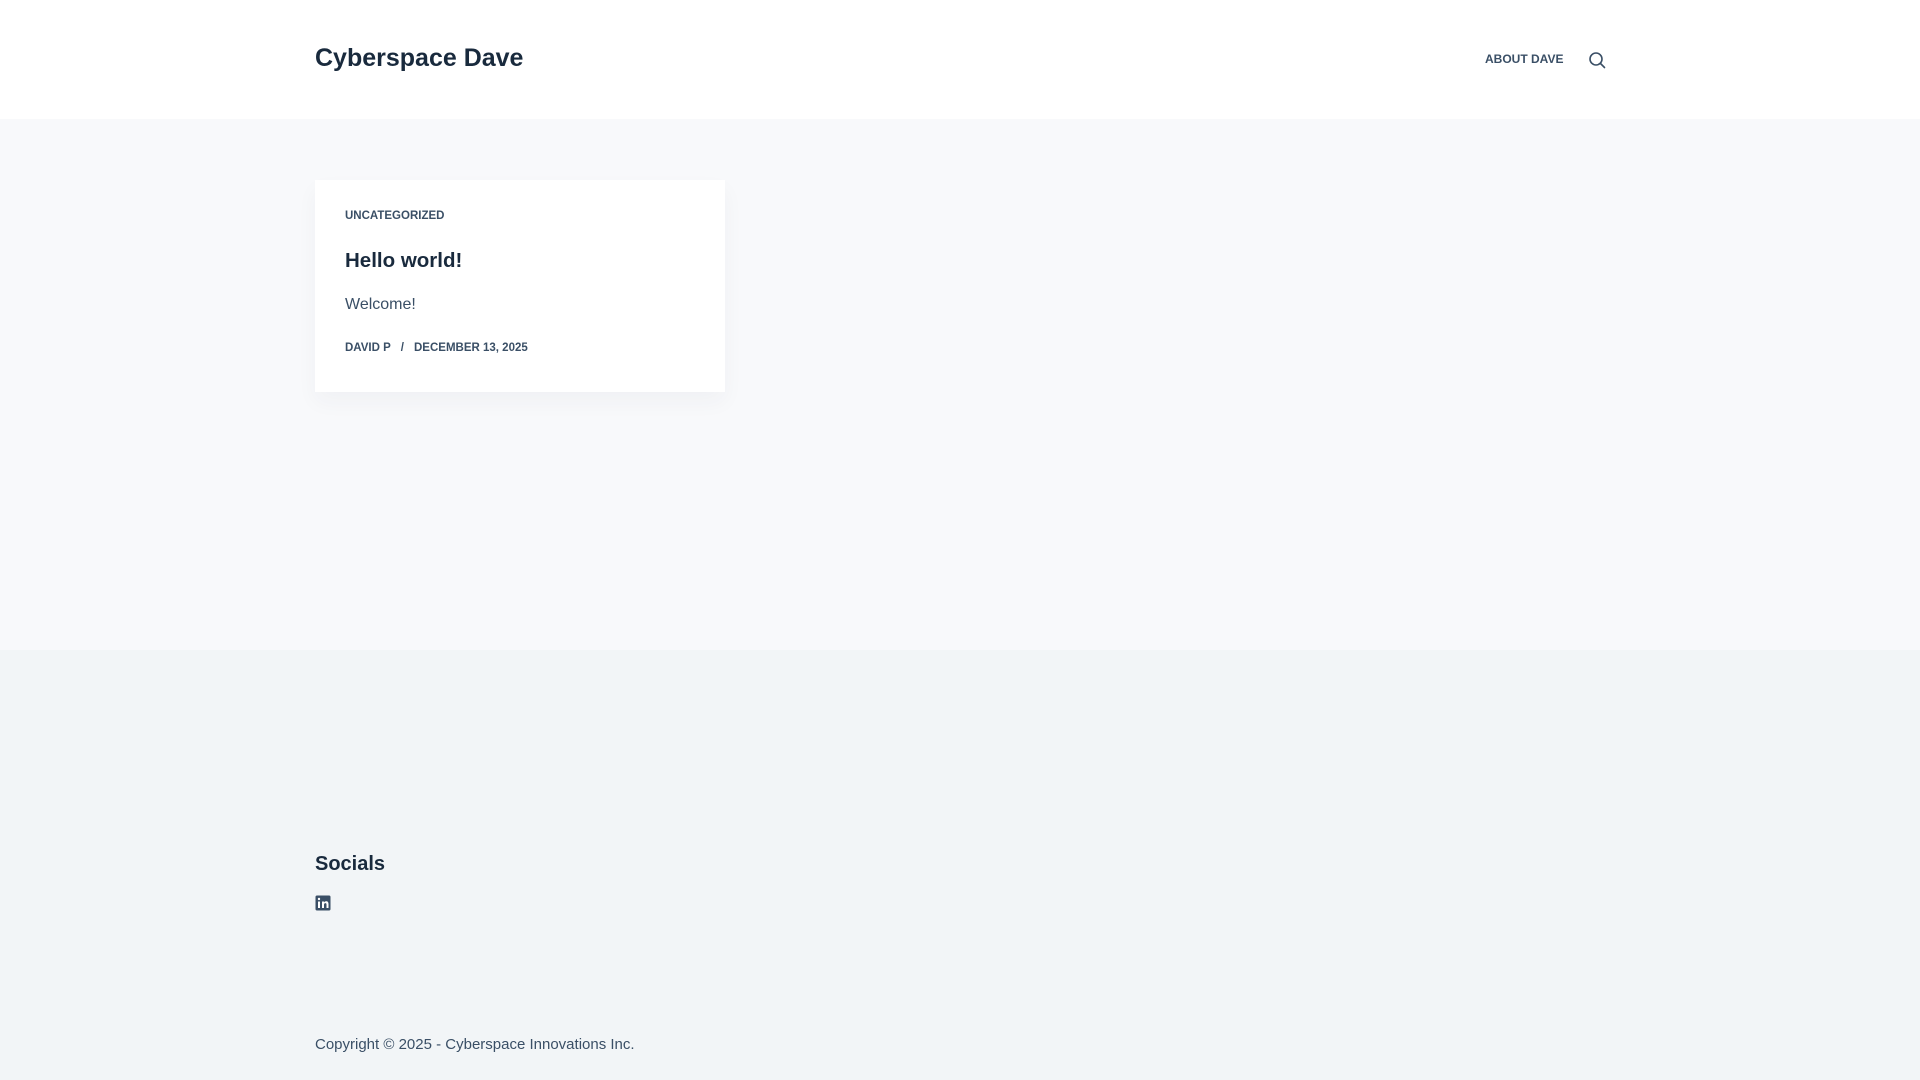 This screenshot has height=1080, width=1920. I want to click on post-meta: DAVID P / DECEMBER 13, 2025, so click(436, 348).